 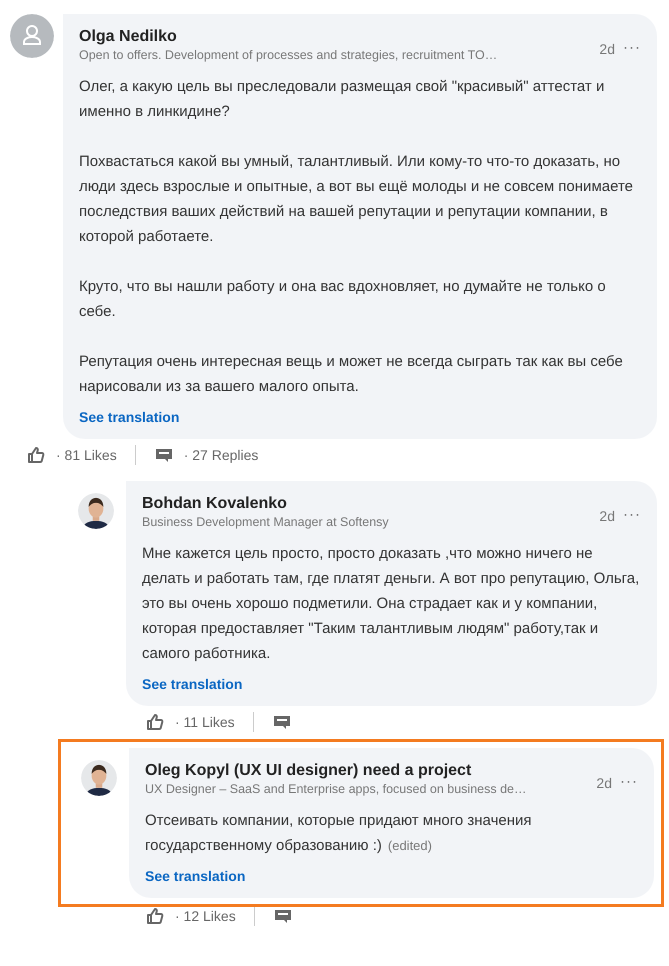 What do you see at coordinates (410, 845) in the screenshot?
I see `edited-label: (edited)` at bounding box center [410, 845].